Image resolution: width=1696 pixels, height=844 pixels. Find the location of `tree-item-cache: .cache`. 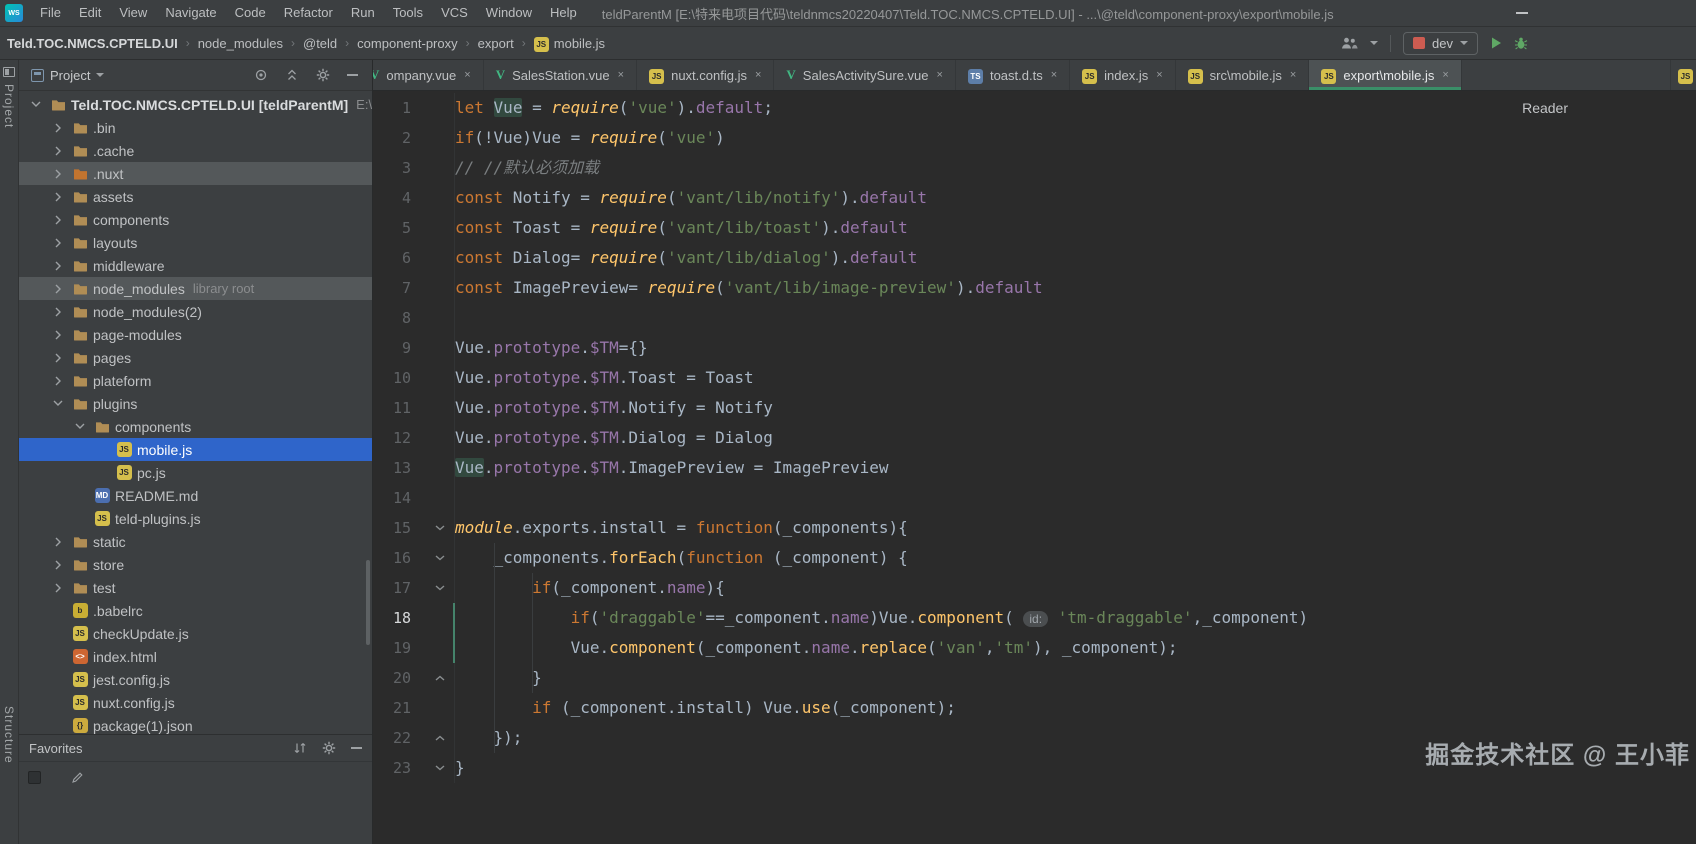

tree-item-cache: .cache is located at coordinates (195, 150).